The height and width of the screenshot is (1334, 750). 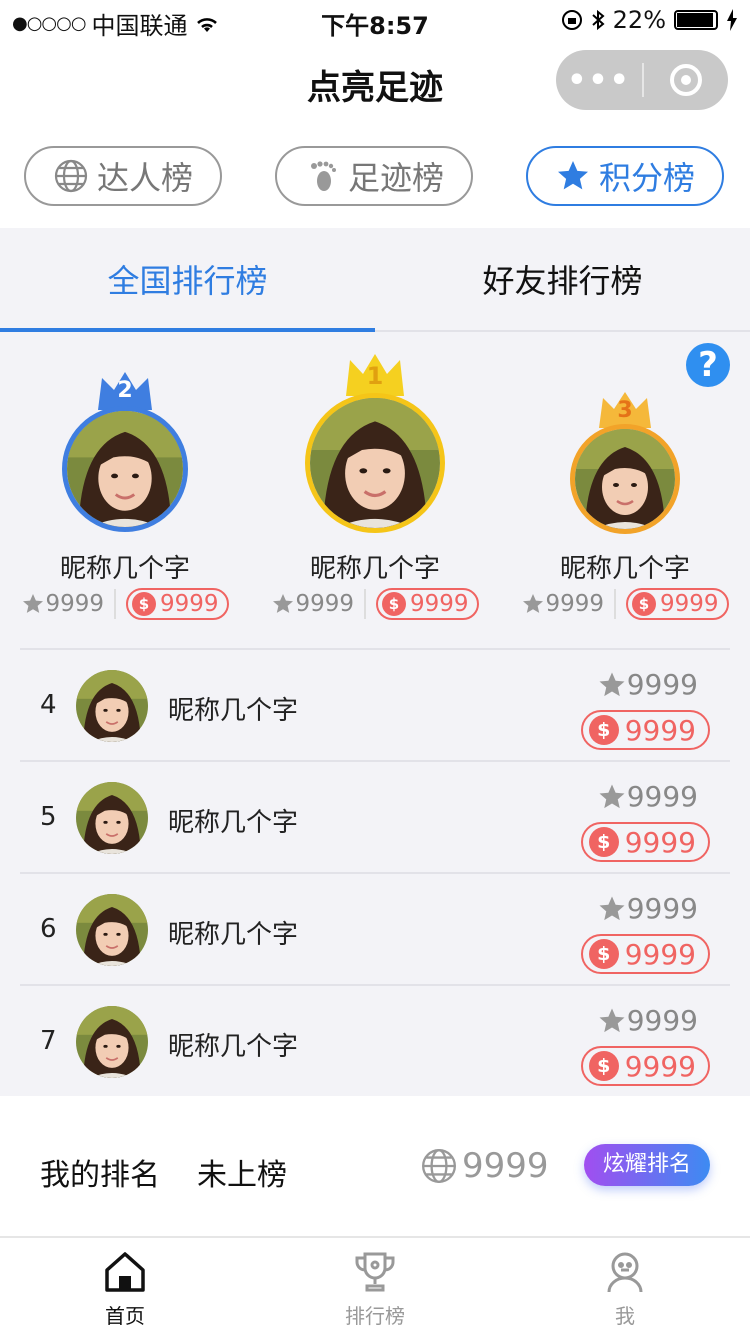 I want to click on home-icon, so click(x=125, y=1272).